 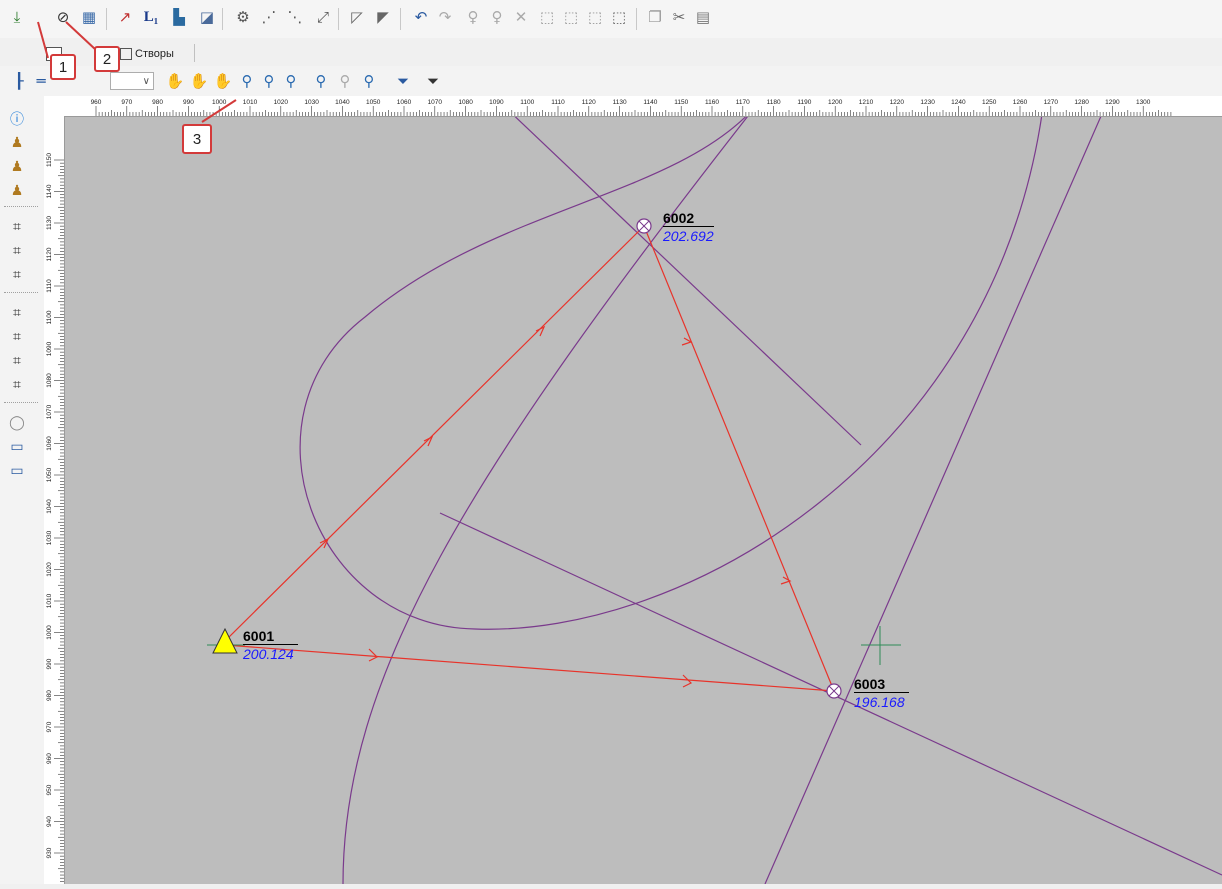 What do you see at coordinates (17, 313) in the screenshot?
I see `table-icon: ⌗` at bounding box center [17, 313].